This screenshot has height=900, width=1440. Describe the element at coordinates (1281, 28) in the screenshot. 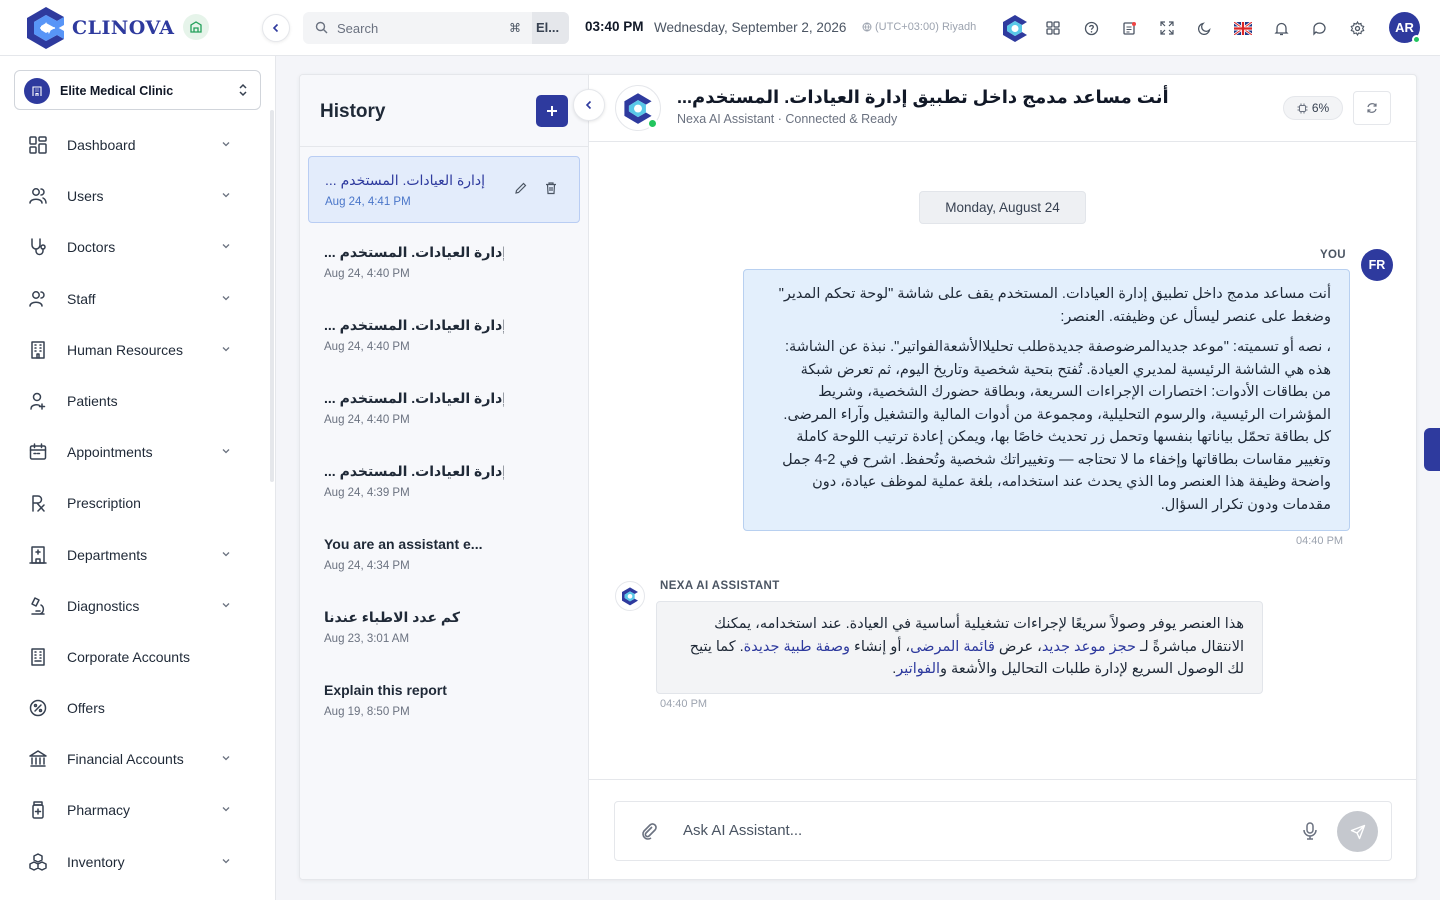

I see `bell-icon` at that location.